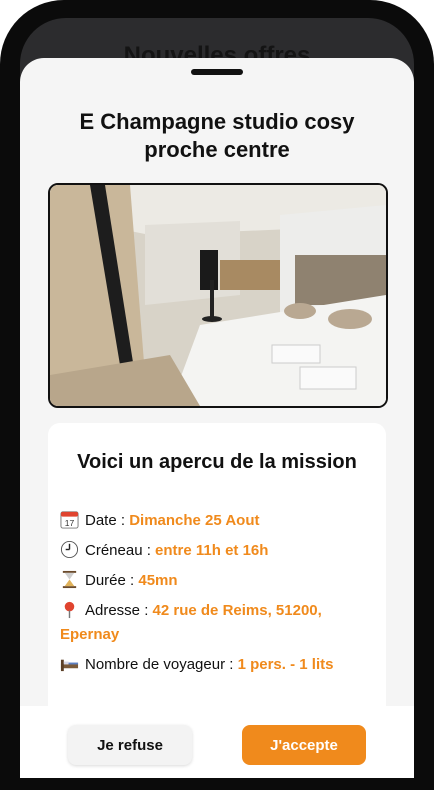 This screenshot has width=434, height=790. What do you see at coordinates (285, 664) in the screenshot?
I see `guests-value: 1 pers. - 1 lits` at bounding box center [285, 664].